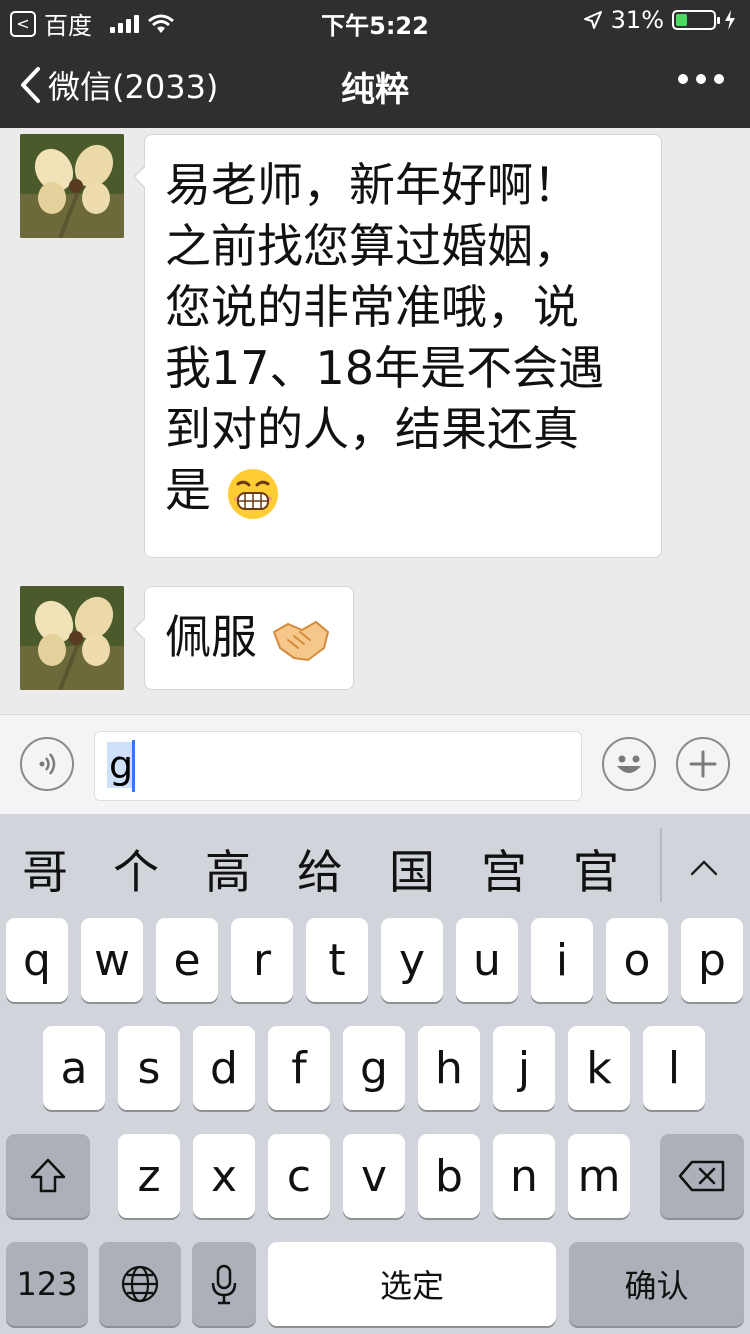  I want to click on key-u: u, so click(487, 960).